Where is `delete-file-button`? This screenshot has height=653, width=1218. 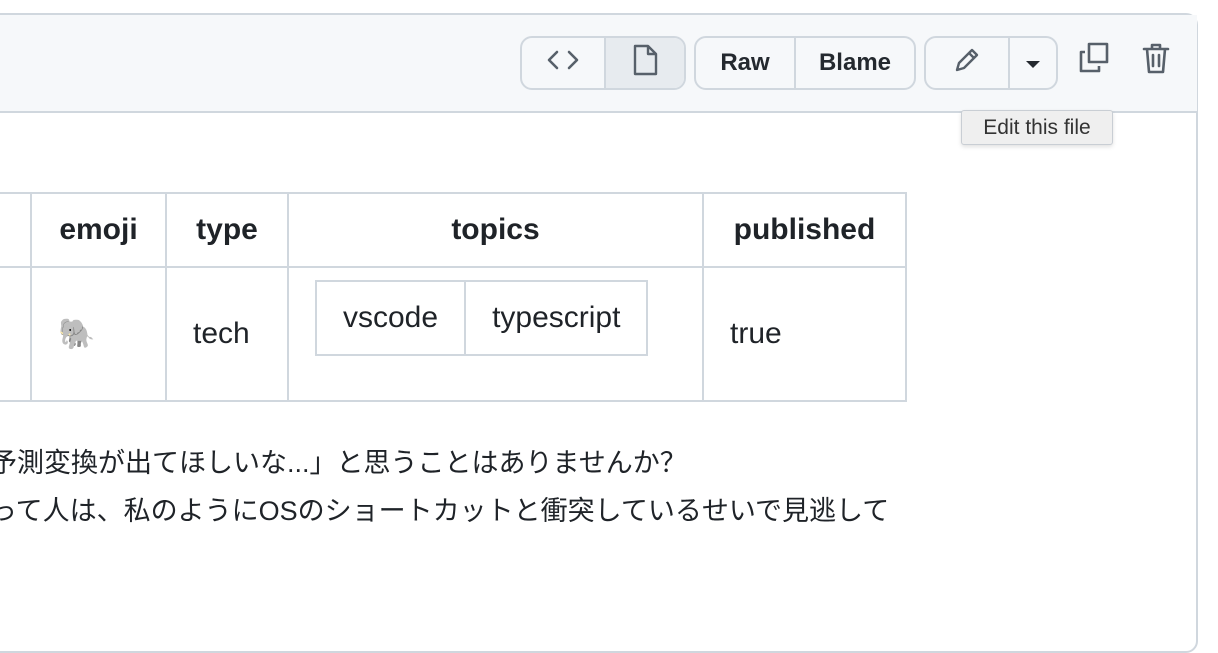 delete-file-button is located at coordinates (1156, 60).